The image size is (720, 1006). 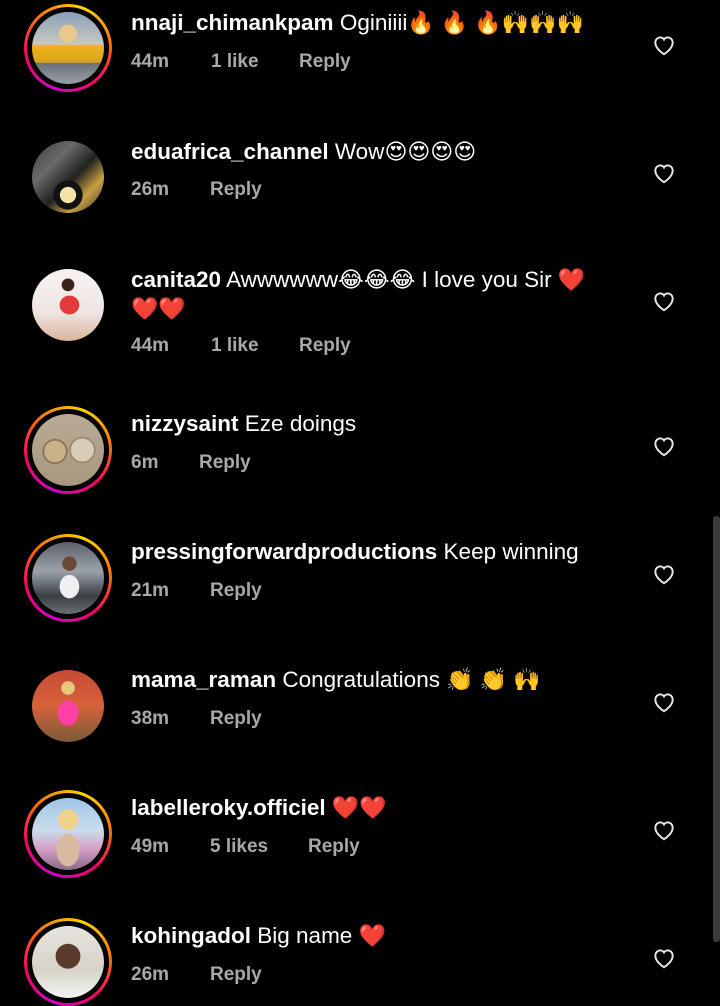 What do you see at coordinates (377, 279) in the screenshot?
I see `comment-emoji: 😂😂😂` at bounding box center [377, 279].